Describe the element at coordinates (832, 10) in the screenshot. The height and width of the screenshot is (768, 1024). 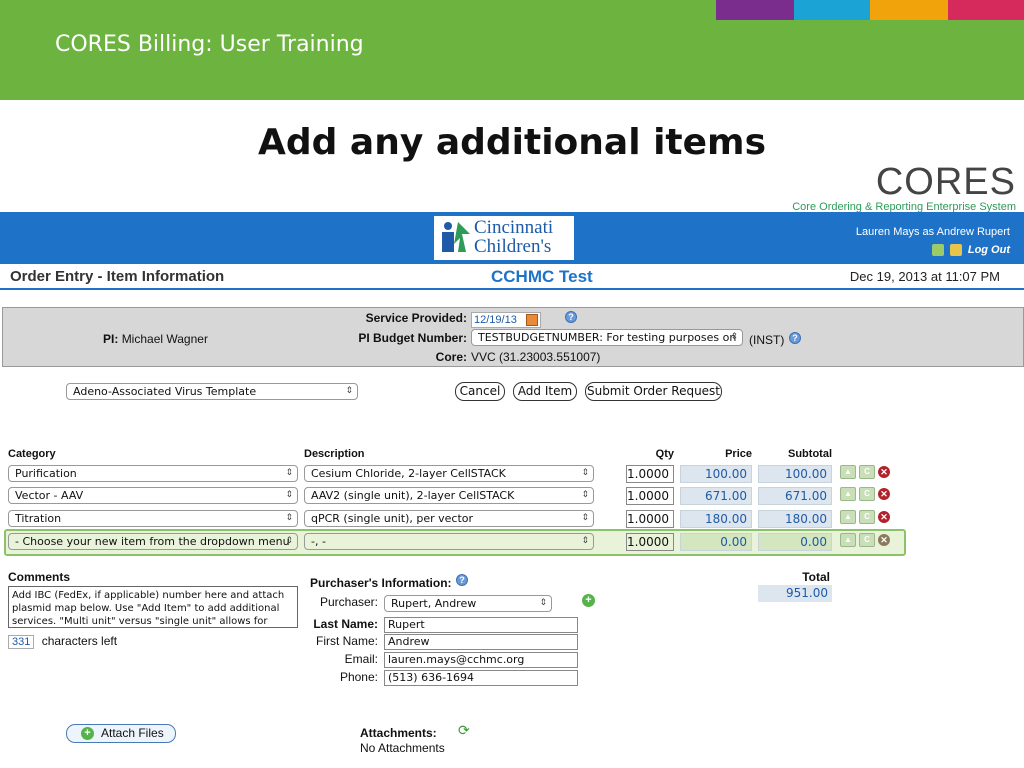
I see `color-strip-blue` at that location.